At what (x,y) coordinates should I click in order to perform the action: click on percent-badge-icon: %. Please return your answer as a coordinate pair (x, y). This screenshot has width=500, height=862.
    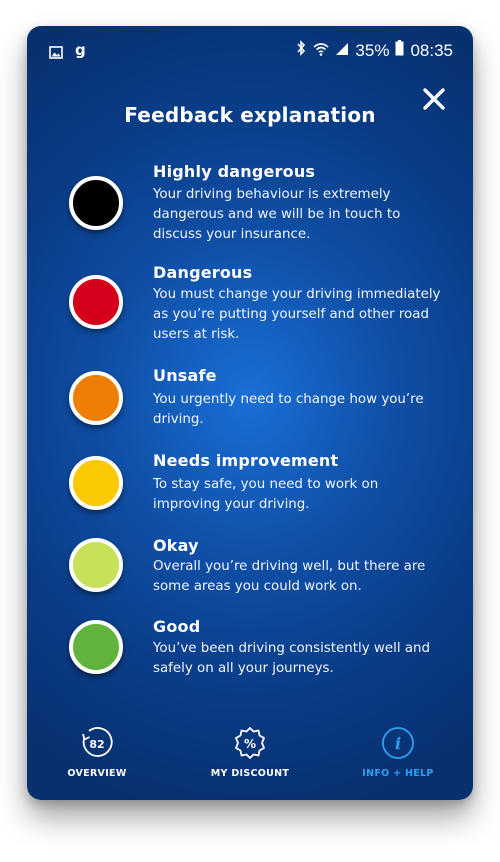
    Looking at the image, I should click on (250, 743).